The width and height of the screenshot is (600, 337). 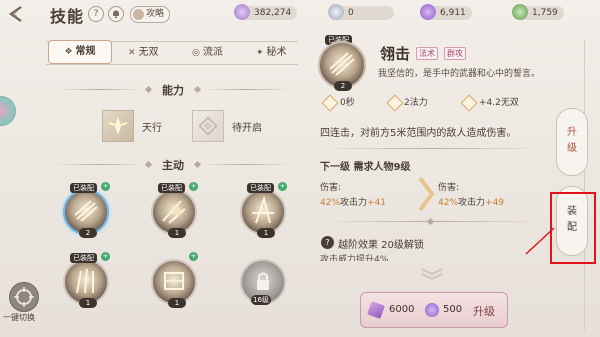 I want to click on tab-label: 常规, so click(x=85, y=51).